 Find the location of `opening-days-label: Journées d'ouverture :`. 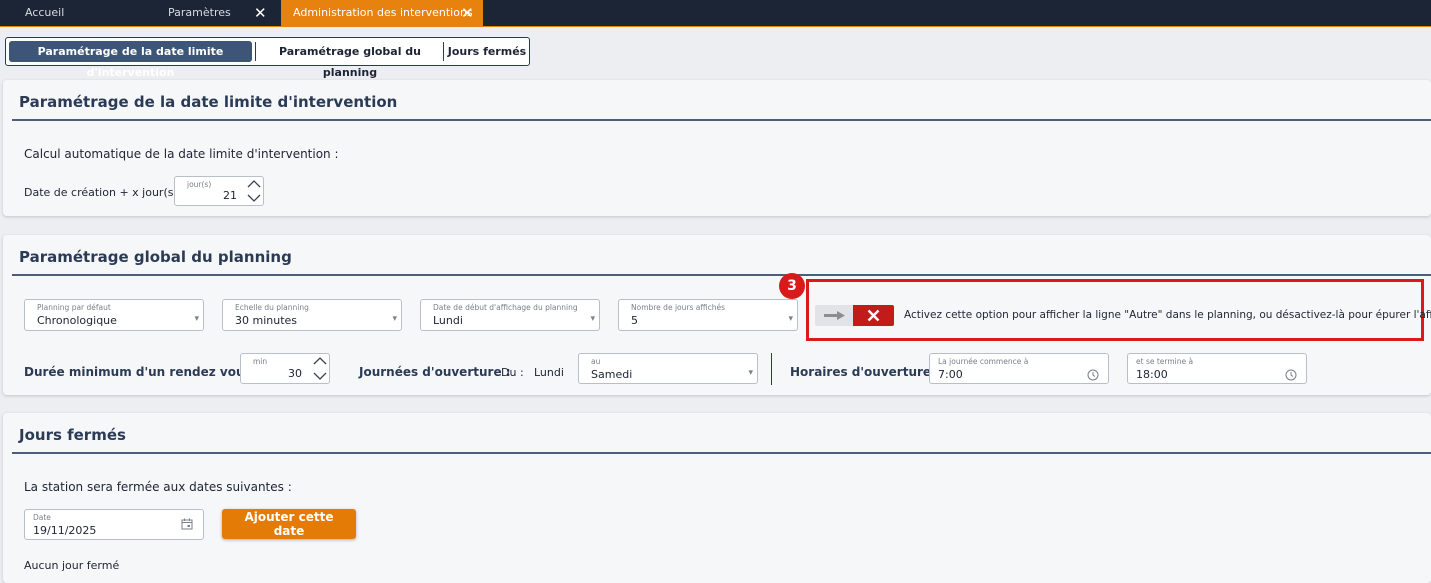

opening-days-label: Journées d'ouverture : is located at coordinates (435, 372).